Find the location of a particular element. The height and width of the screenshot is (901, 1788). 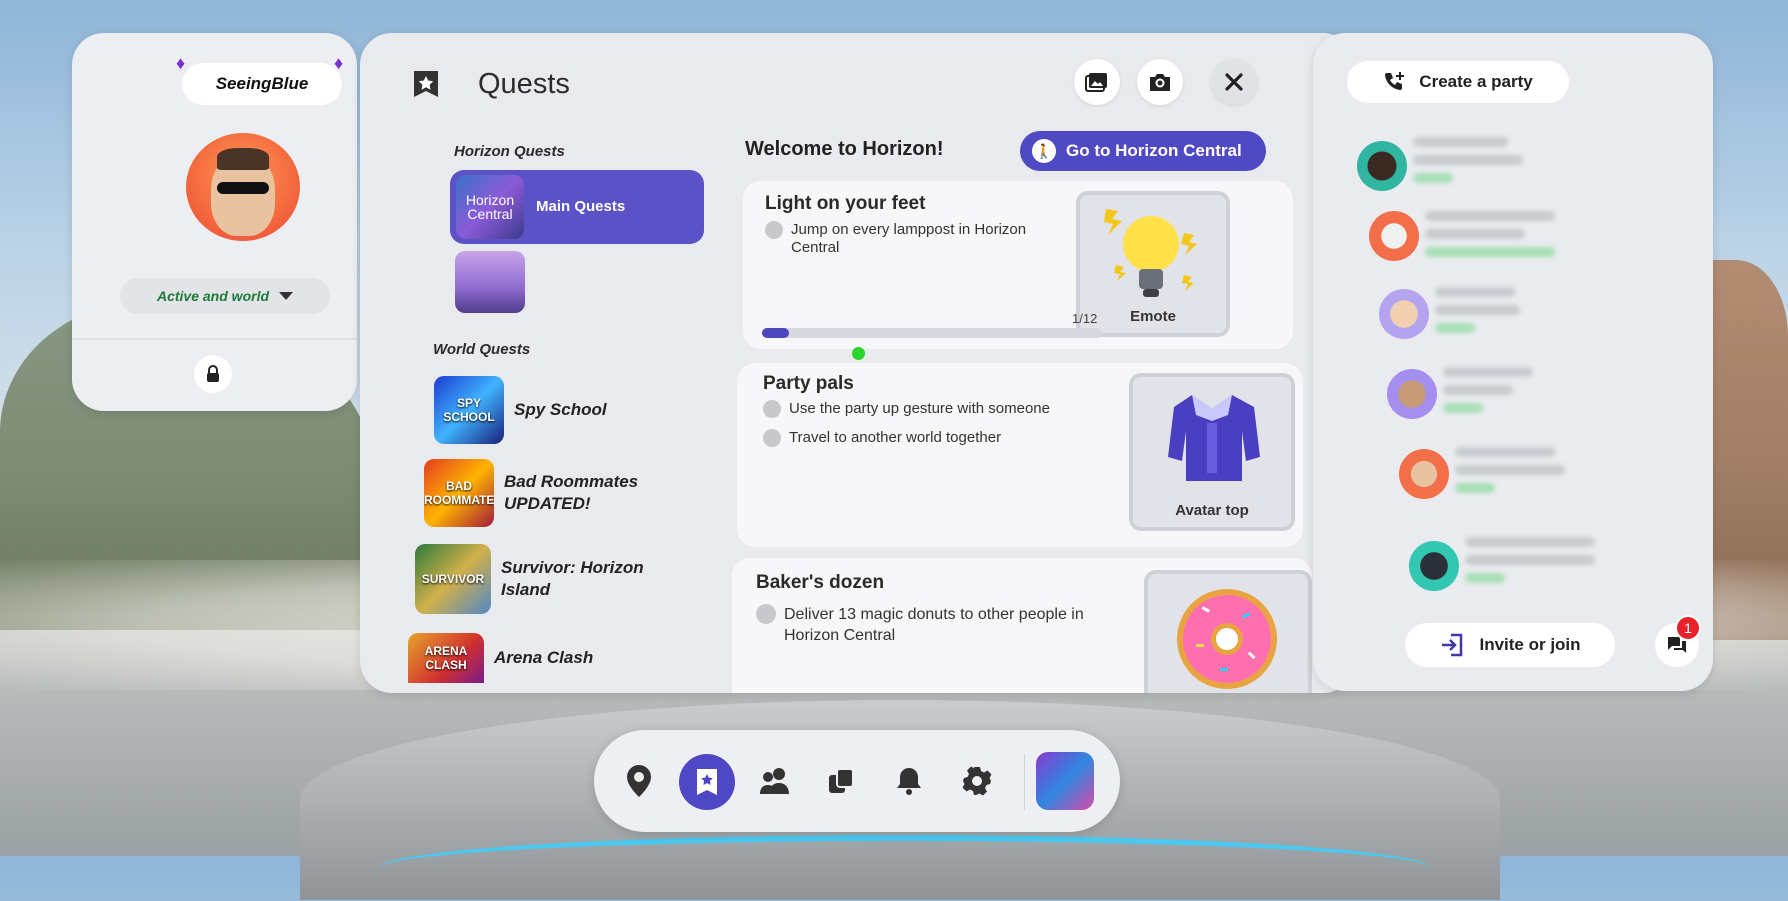

gear-icon is located at coordinates (977, 781).